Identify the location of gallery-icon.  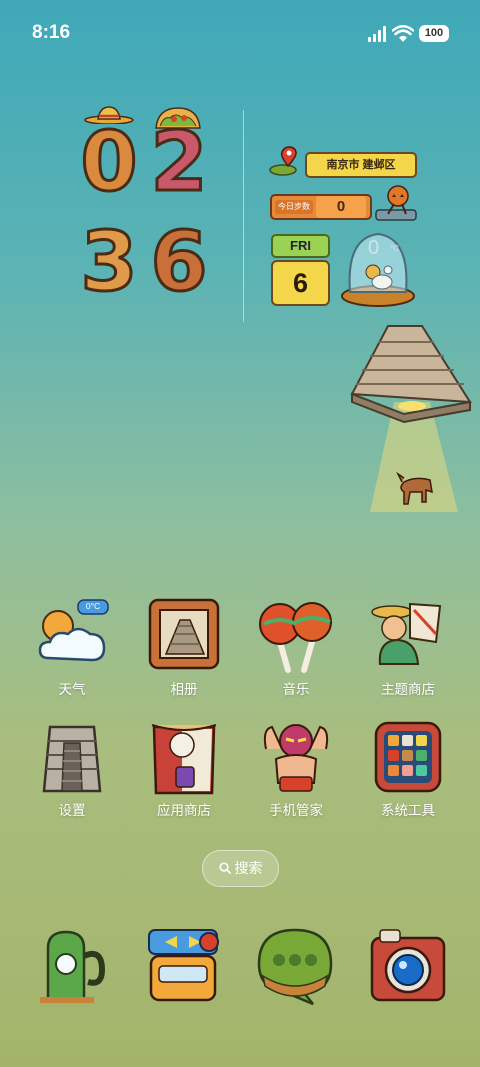
(184, 634).